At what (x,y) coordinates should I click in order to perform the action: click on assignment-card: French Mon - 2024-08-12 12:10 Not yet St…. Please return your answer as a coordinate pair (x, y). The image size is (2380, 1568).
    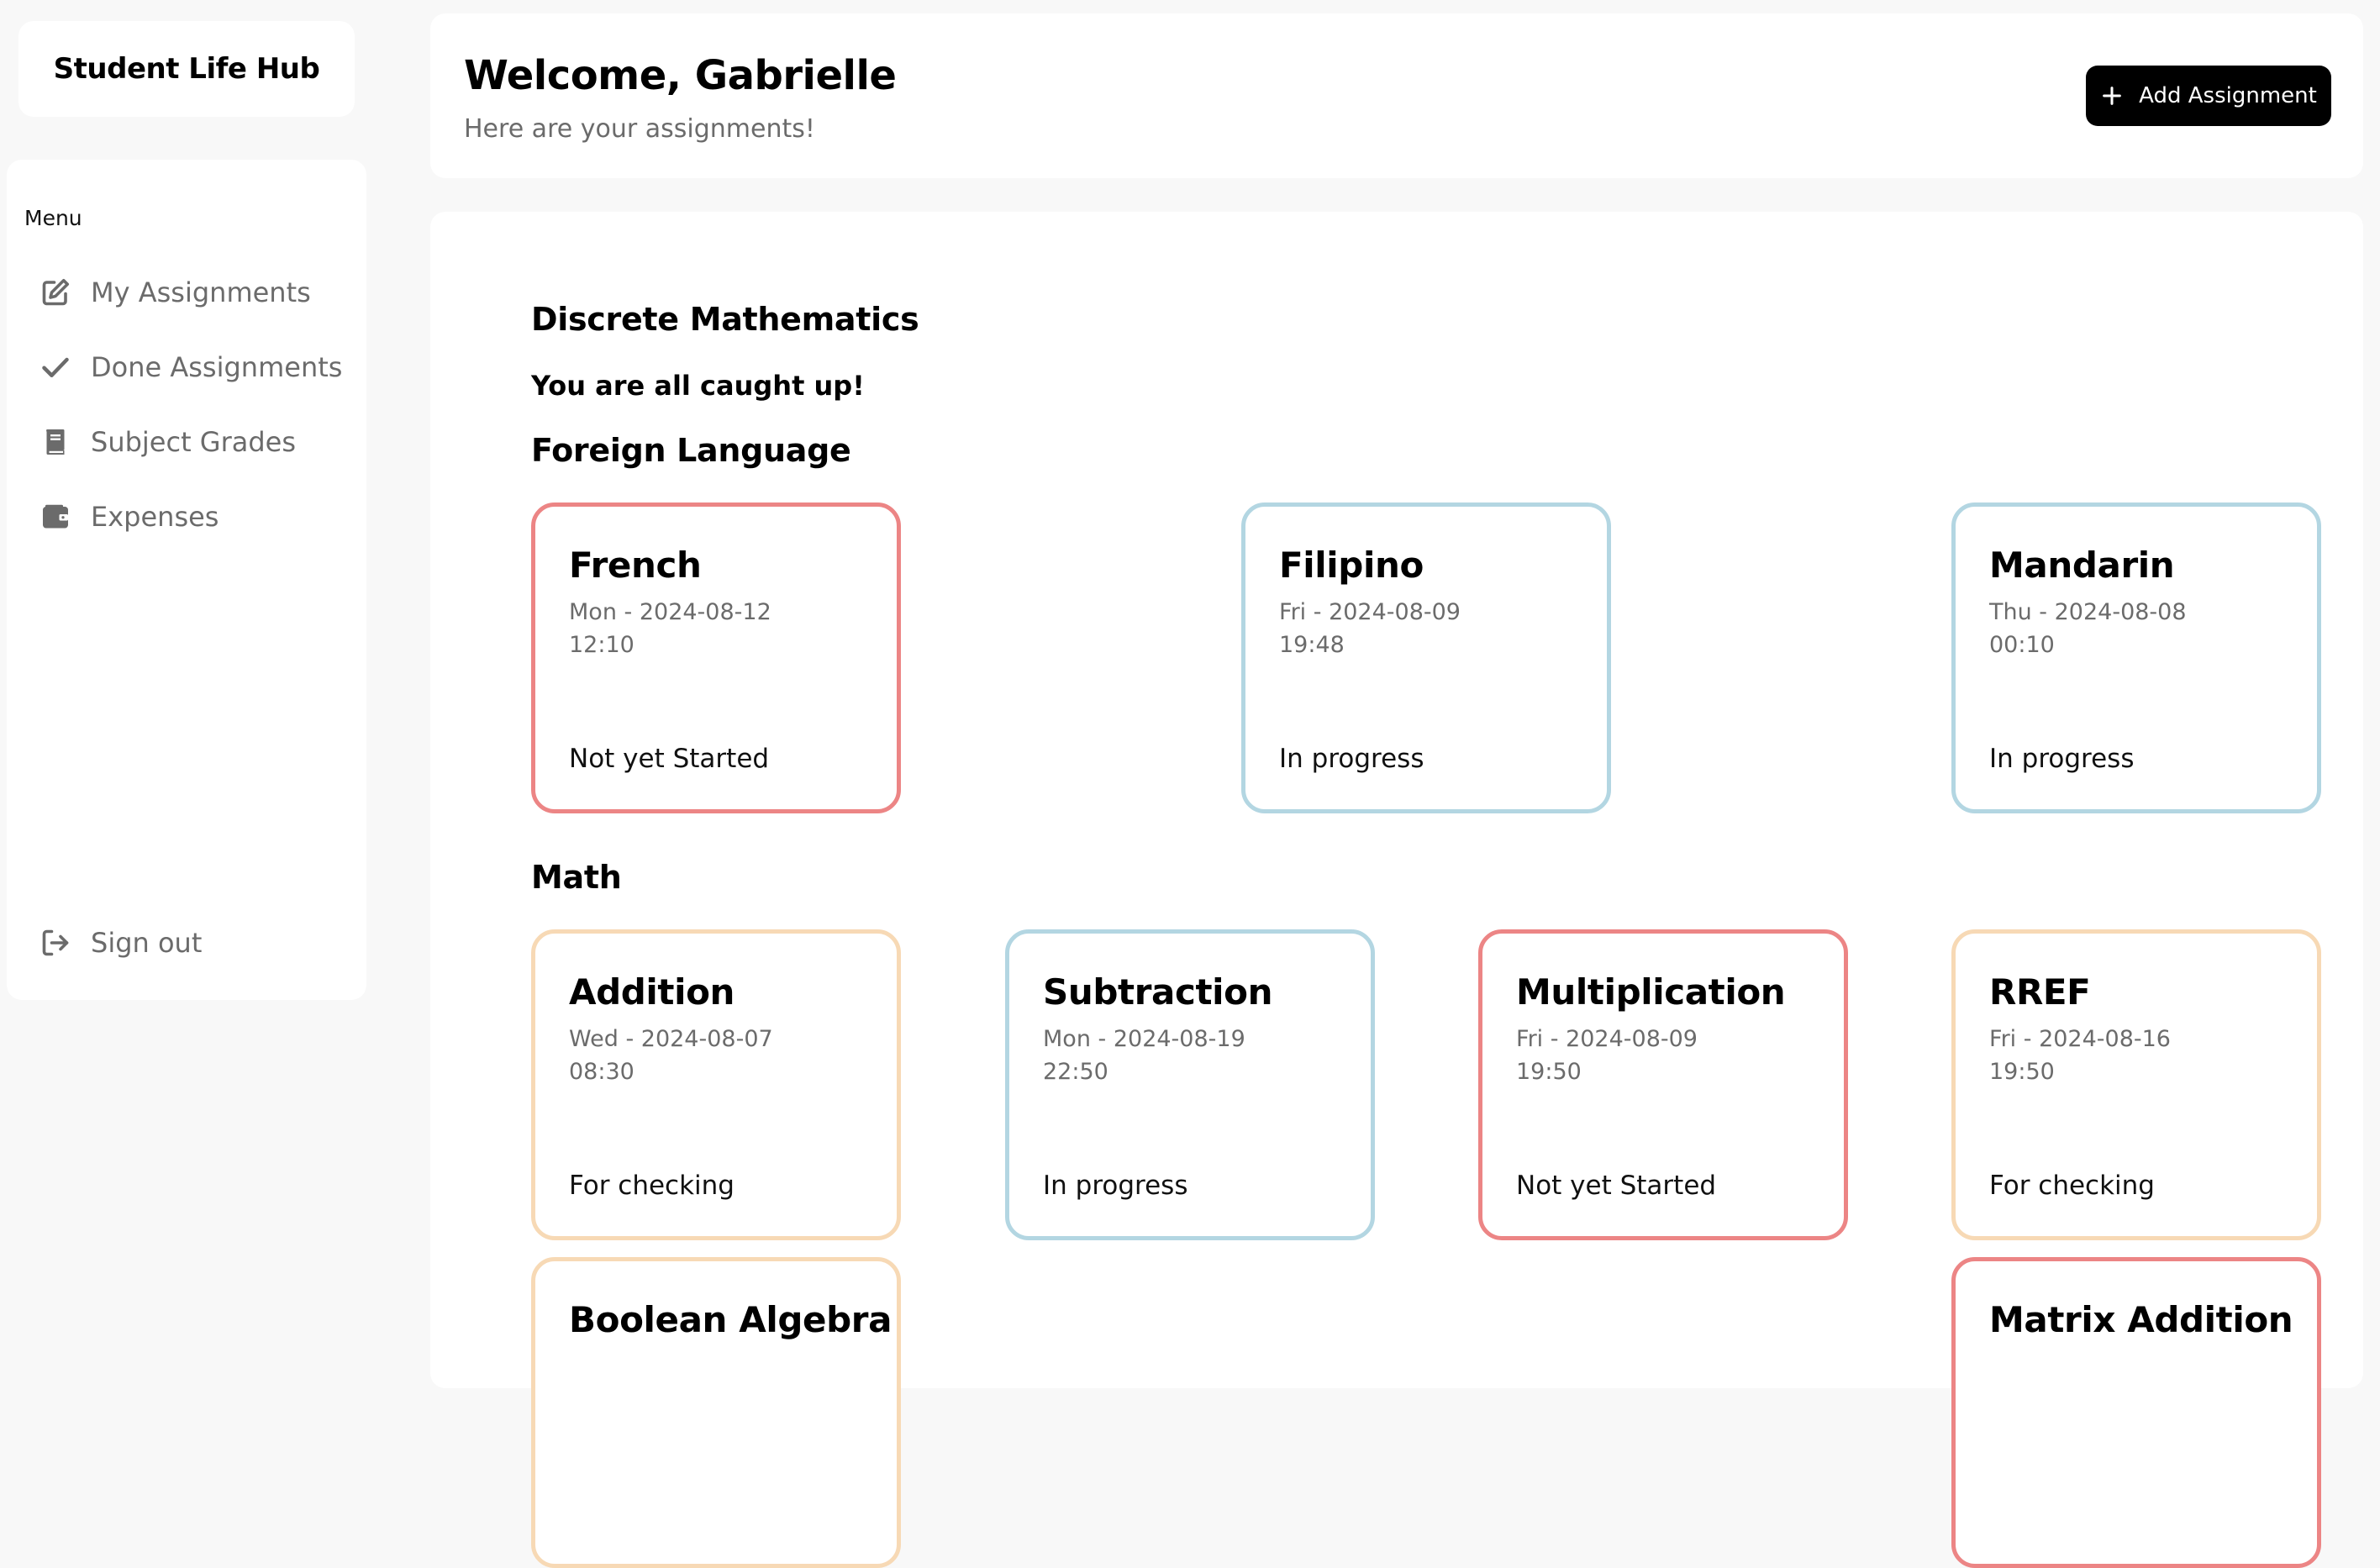
    Looking at the image, I should click on (716, 657).